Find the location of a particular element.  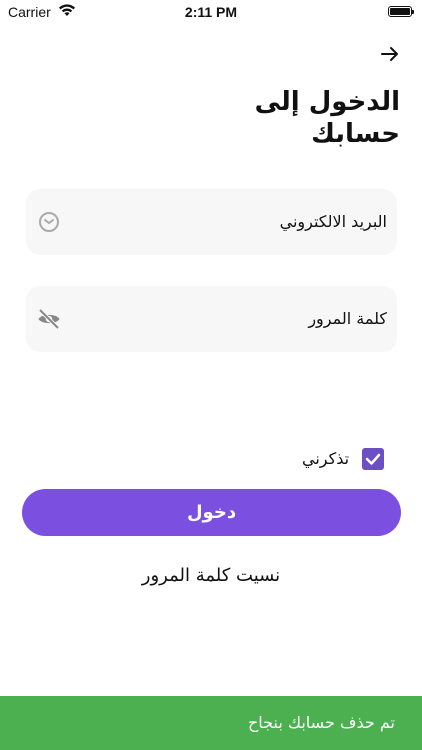

status-bar: Carrier 2:11 PM is located at coordinates (211, 12).